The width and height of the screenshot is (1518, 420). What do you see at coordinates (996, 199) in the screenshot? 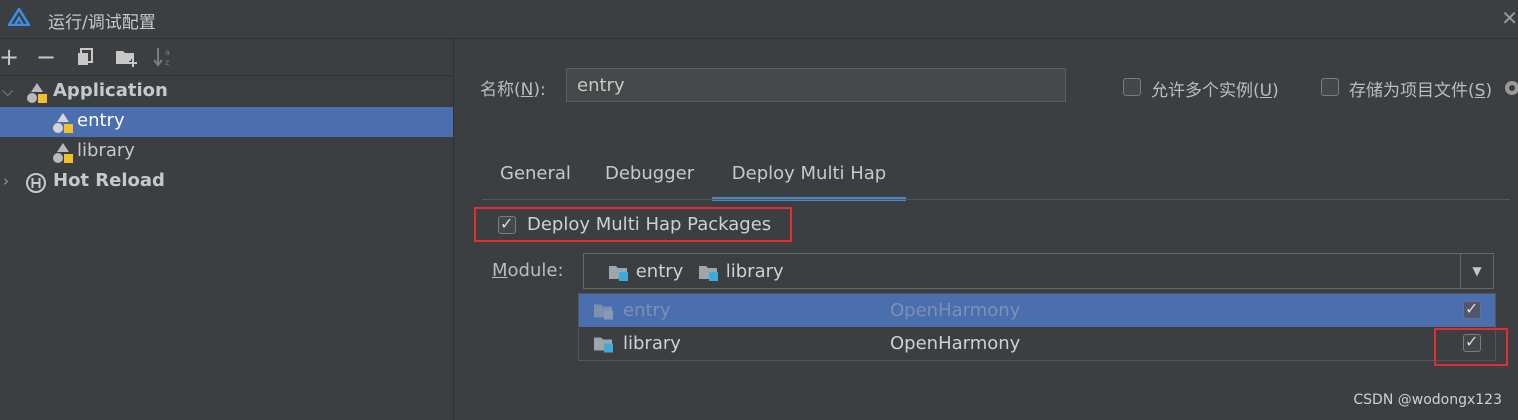
I see `tab-divider` at bounding box center [996, 199].